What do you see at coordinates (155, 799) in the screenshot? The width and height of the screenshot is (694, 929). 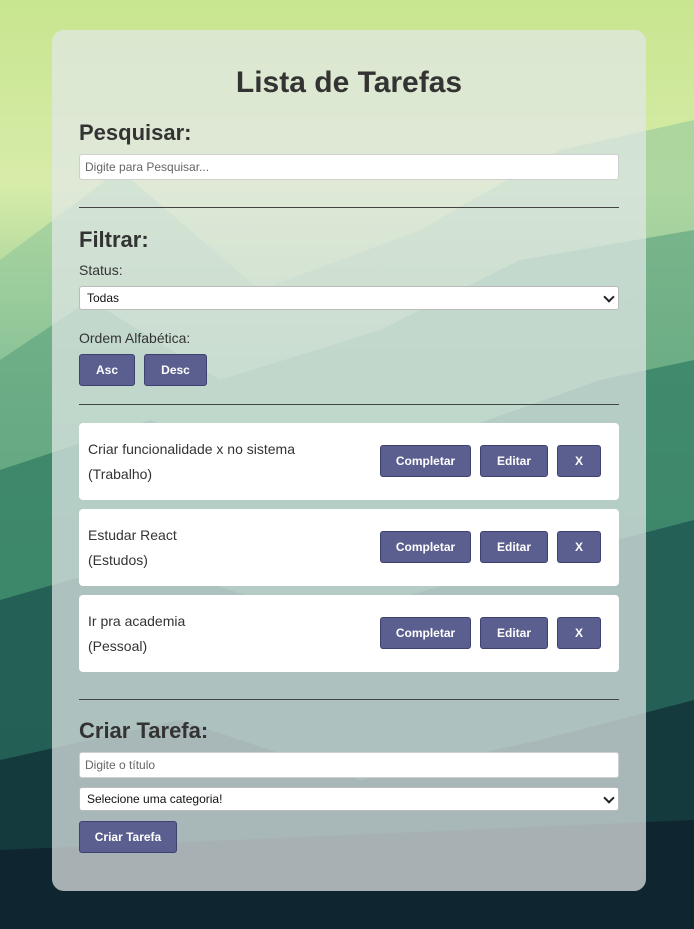 I see `category-select-value: Selecione uma categoria!` at bounding box center [155, 799].